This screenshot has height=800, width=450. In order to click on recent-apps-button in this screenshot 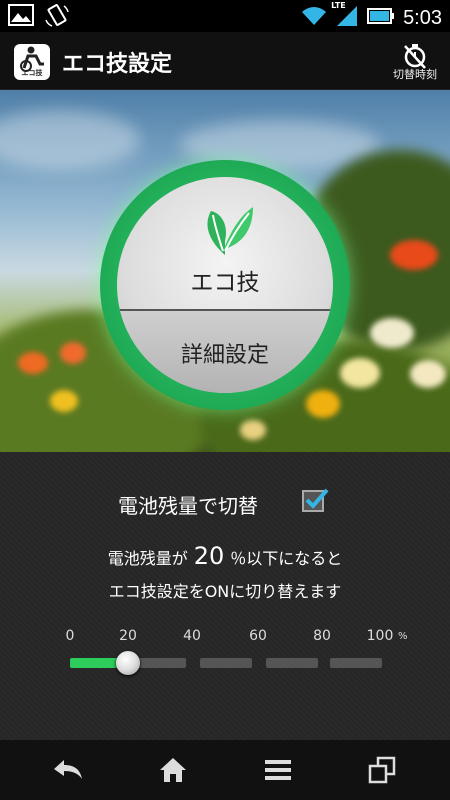, I will do `click(382, 770)`.